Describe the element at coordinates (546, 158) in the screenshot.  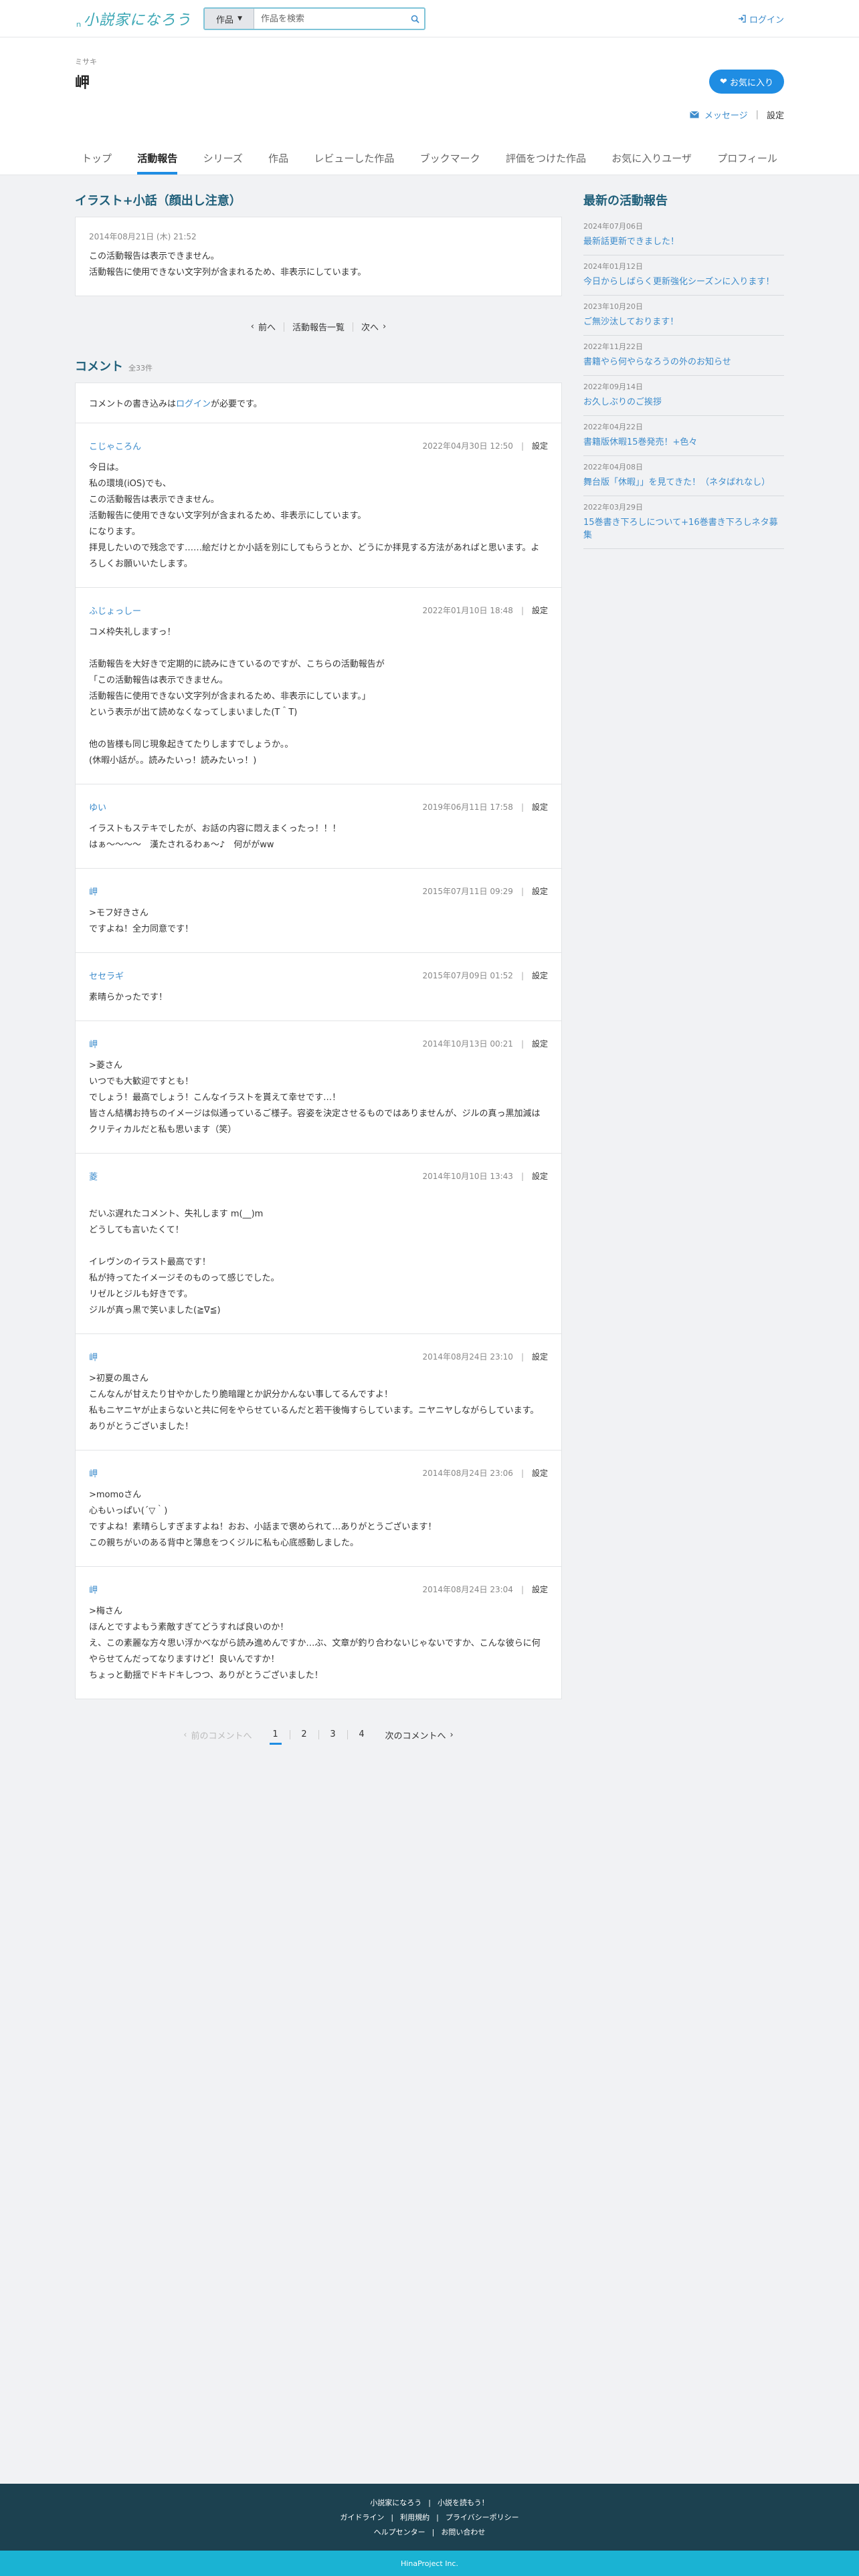
I see `tab-6: 評価をつけた作品` at that location.